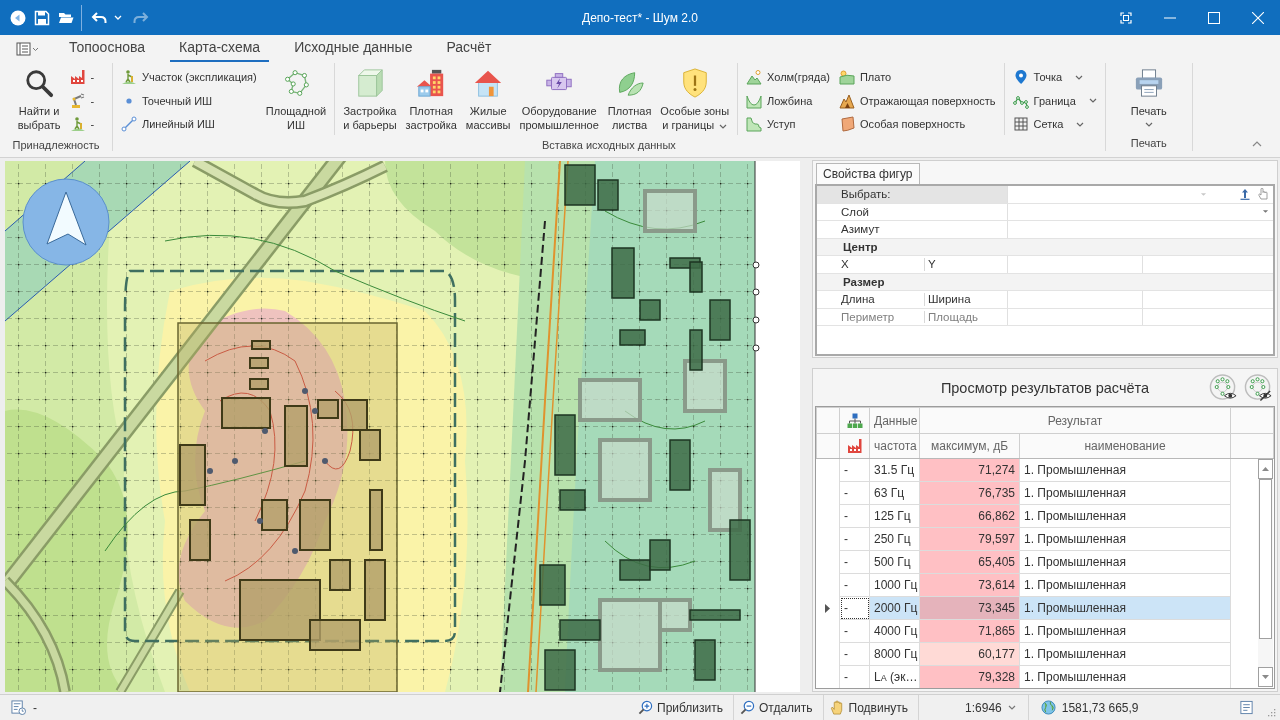 The width and height of the screenshot is (1280, 720). Describe the element at coordinates (1054, 124) in the screenshot. I see `ribbon-button: Сетка` at that location.